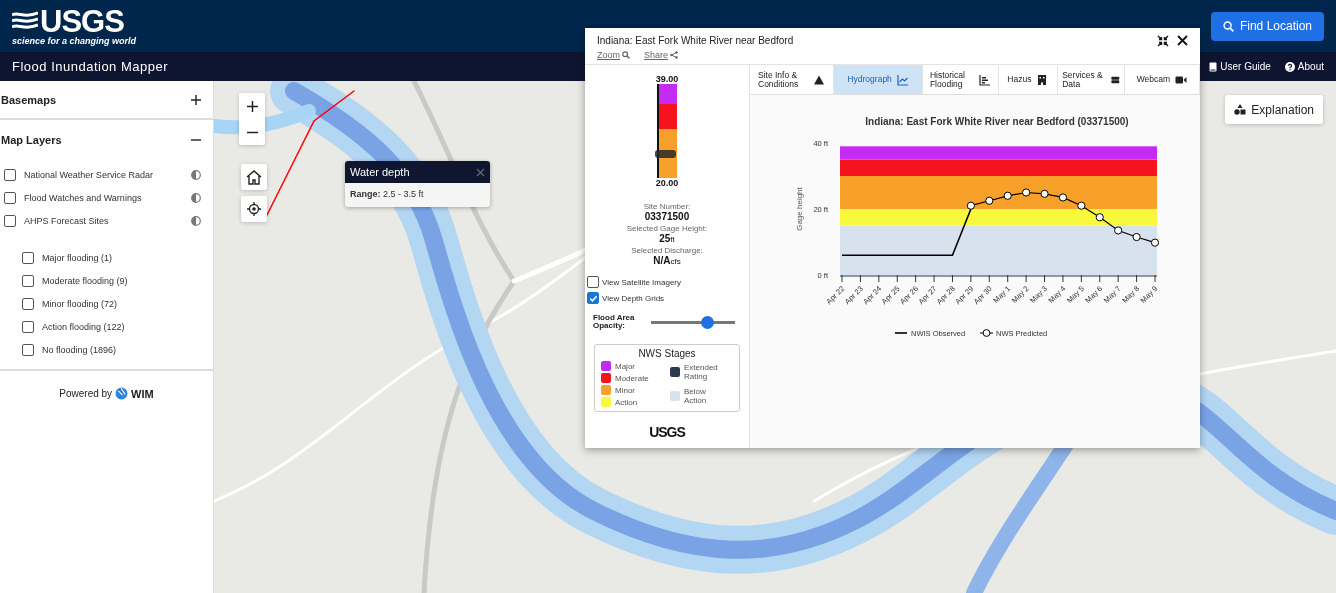 The height and width of the screenshot is (593, 1336). Describe the element at coordinates (819, 79) in the screenshot. I see `triangle-icon` at that location.